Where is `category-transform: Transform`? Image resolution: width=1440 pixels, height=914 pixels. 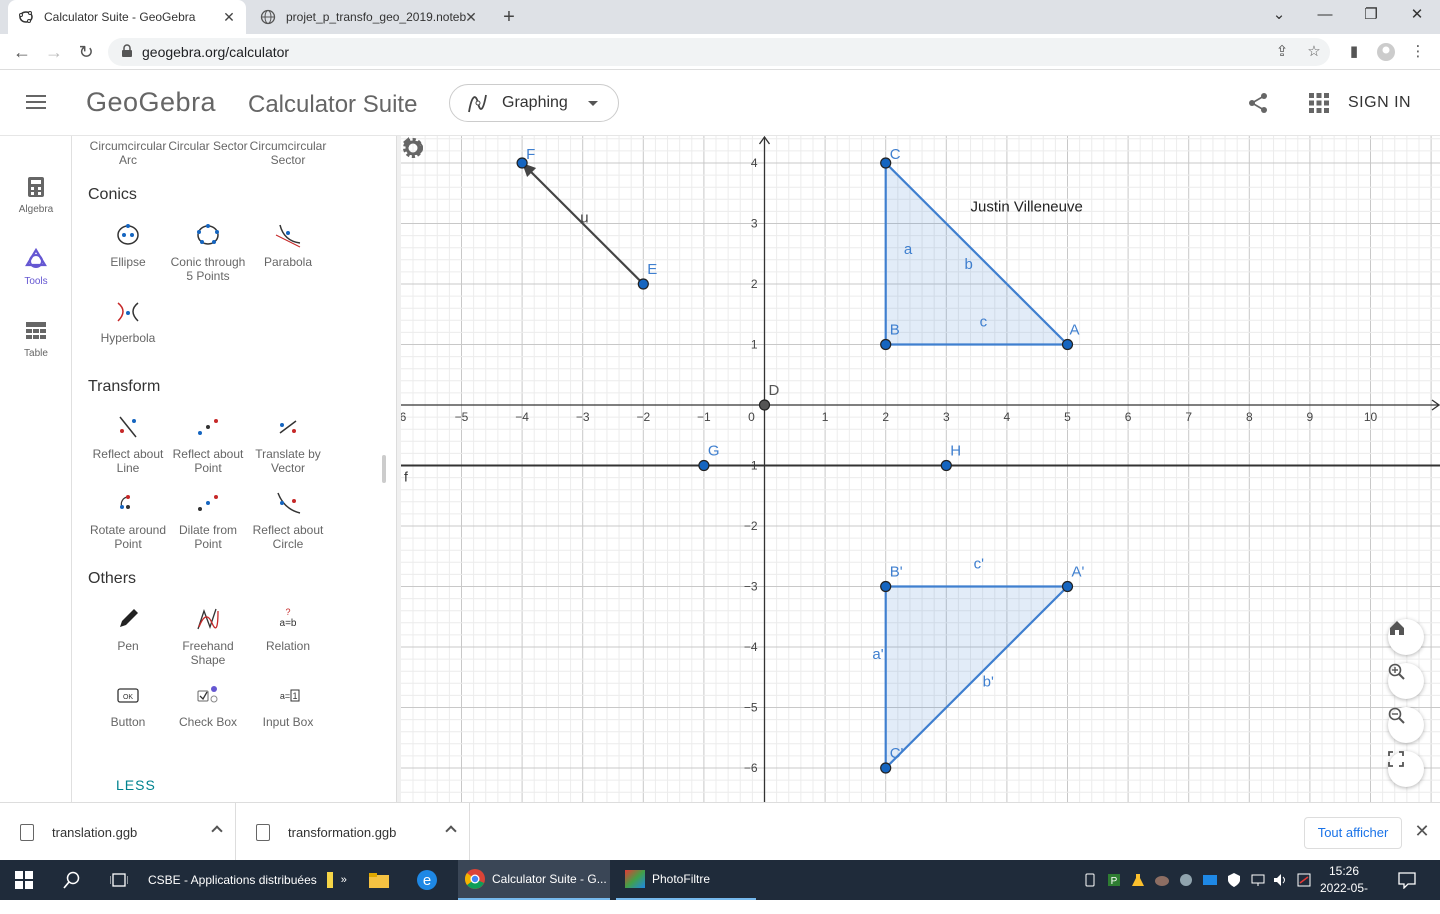 category-transform: Transform is located at coordinates (124, 386).